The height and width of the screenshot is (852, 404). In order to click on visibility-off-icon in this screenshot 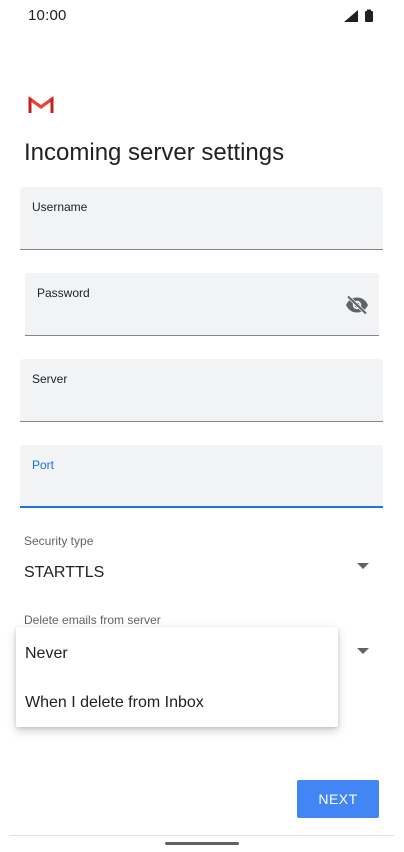, I will do `click(357, 305)`.